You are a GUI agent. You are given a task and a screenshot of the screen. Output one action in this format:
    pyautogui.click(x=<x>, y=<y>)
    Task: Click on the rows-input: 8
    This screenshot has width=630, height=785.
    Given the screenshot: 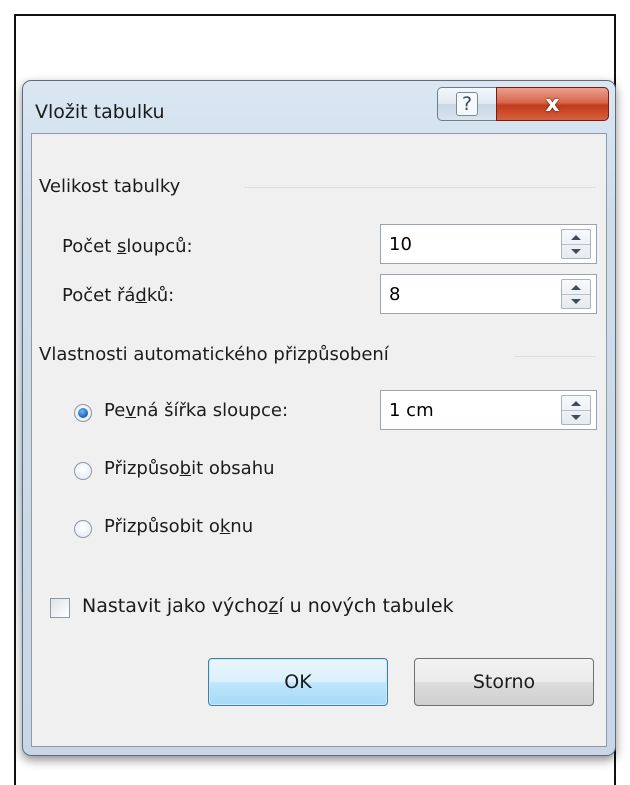 What is the action you would take?
    pyautogui.click(x=394, y=294)
    